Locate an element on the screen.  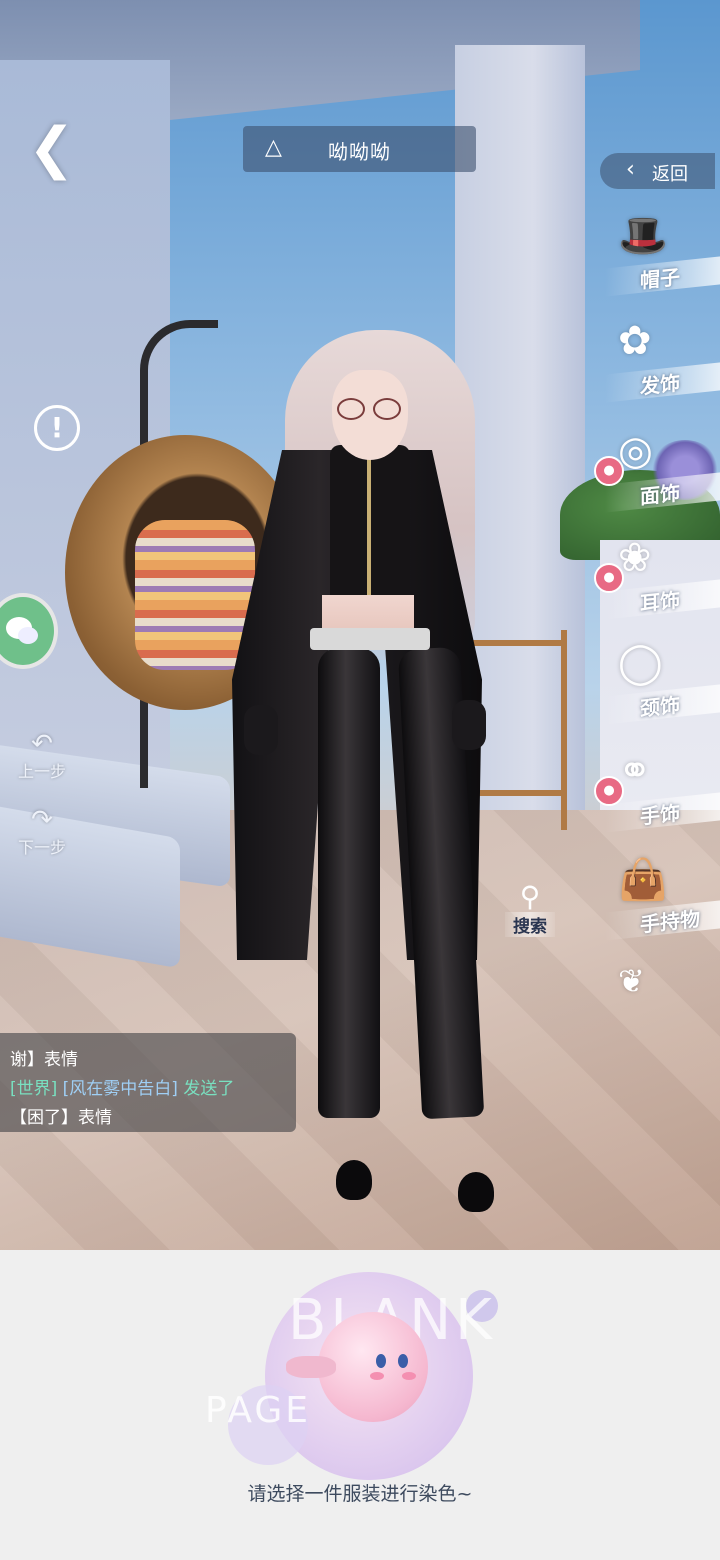
outfit-name: 呦呦呦 is located at coordinates (359, 152).